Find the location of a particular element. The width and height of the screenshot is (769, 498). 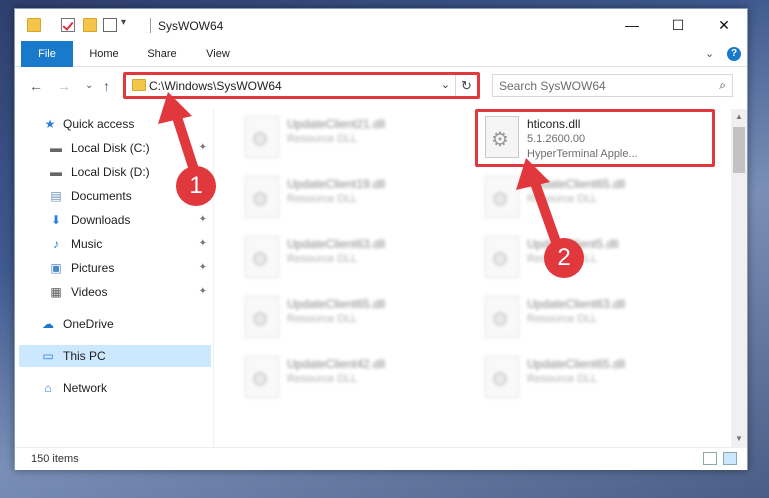

annotation-badge-1: 1 is located at coordinates (196, 186).